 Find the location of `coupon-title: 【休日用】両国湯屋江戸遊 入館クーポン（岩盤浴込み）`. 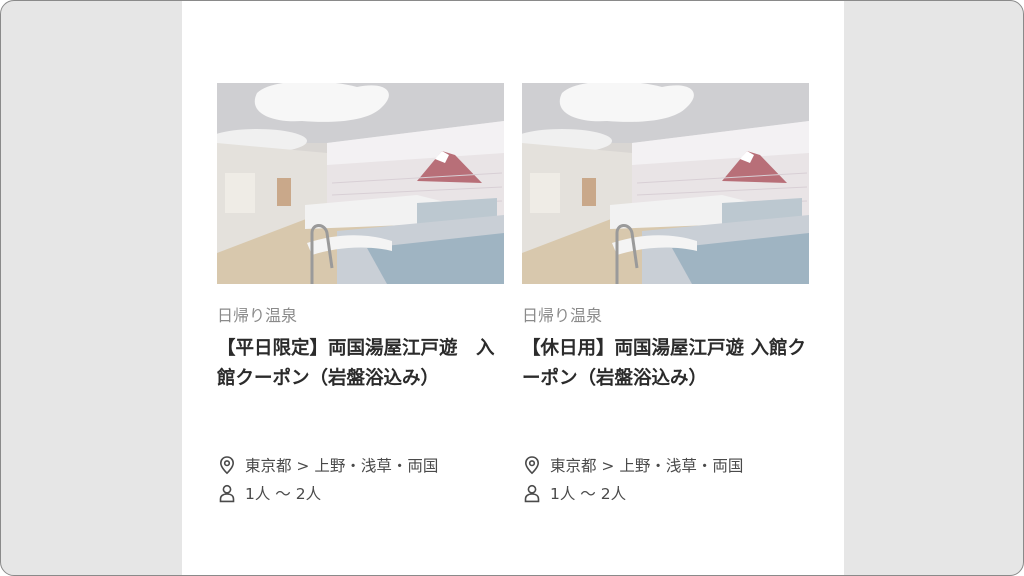

coupon-title: 【休日用】両国湯屋江戸遊 入館クーポン（岩盤浴込み） is located at coordinates (665, 364).